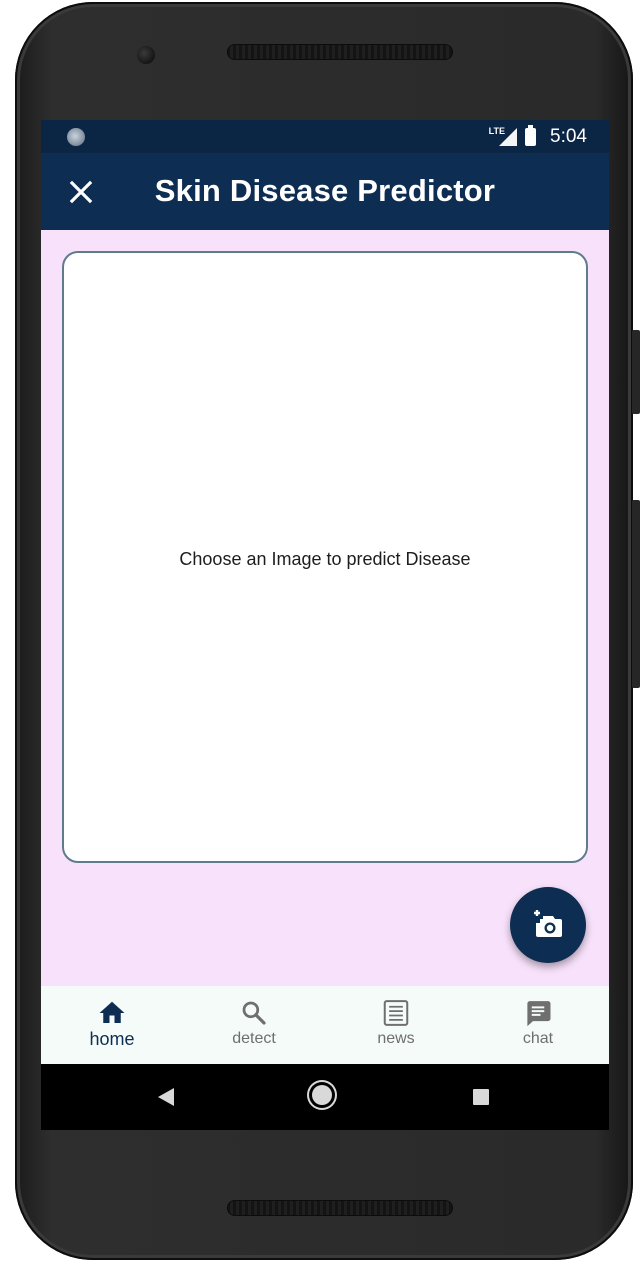 Image resolution: width=642 pixels, height=1280 pixels. Describe the element at coordinates (112, 1025) in the screenshot. I see `nav-item-home: home` at that location.